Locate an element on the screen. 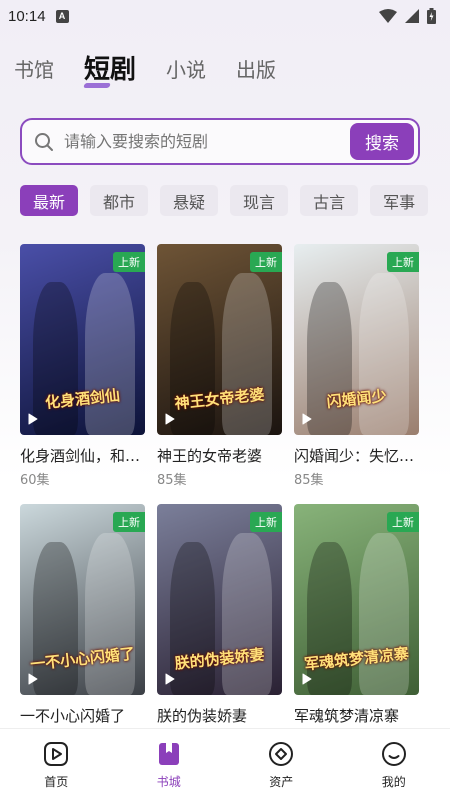 The image size is (450, 800). wifi-icon is located at coordinates (388, 16).